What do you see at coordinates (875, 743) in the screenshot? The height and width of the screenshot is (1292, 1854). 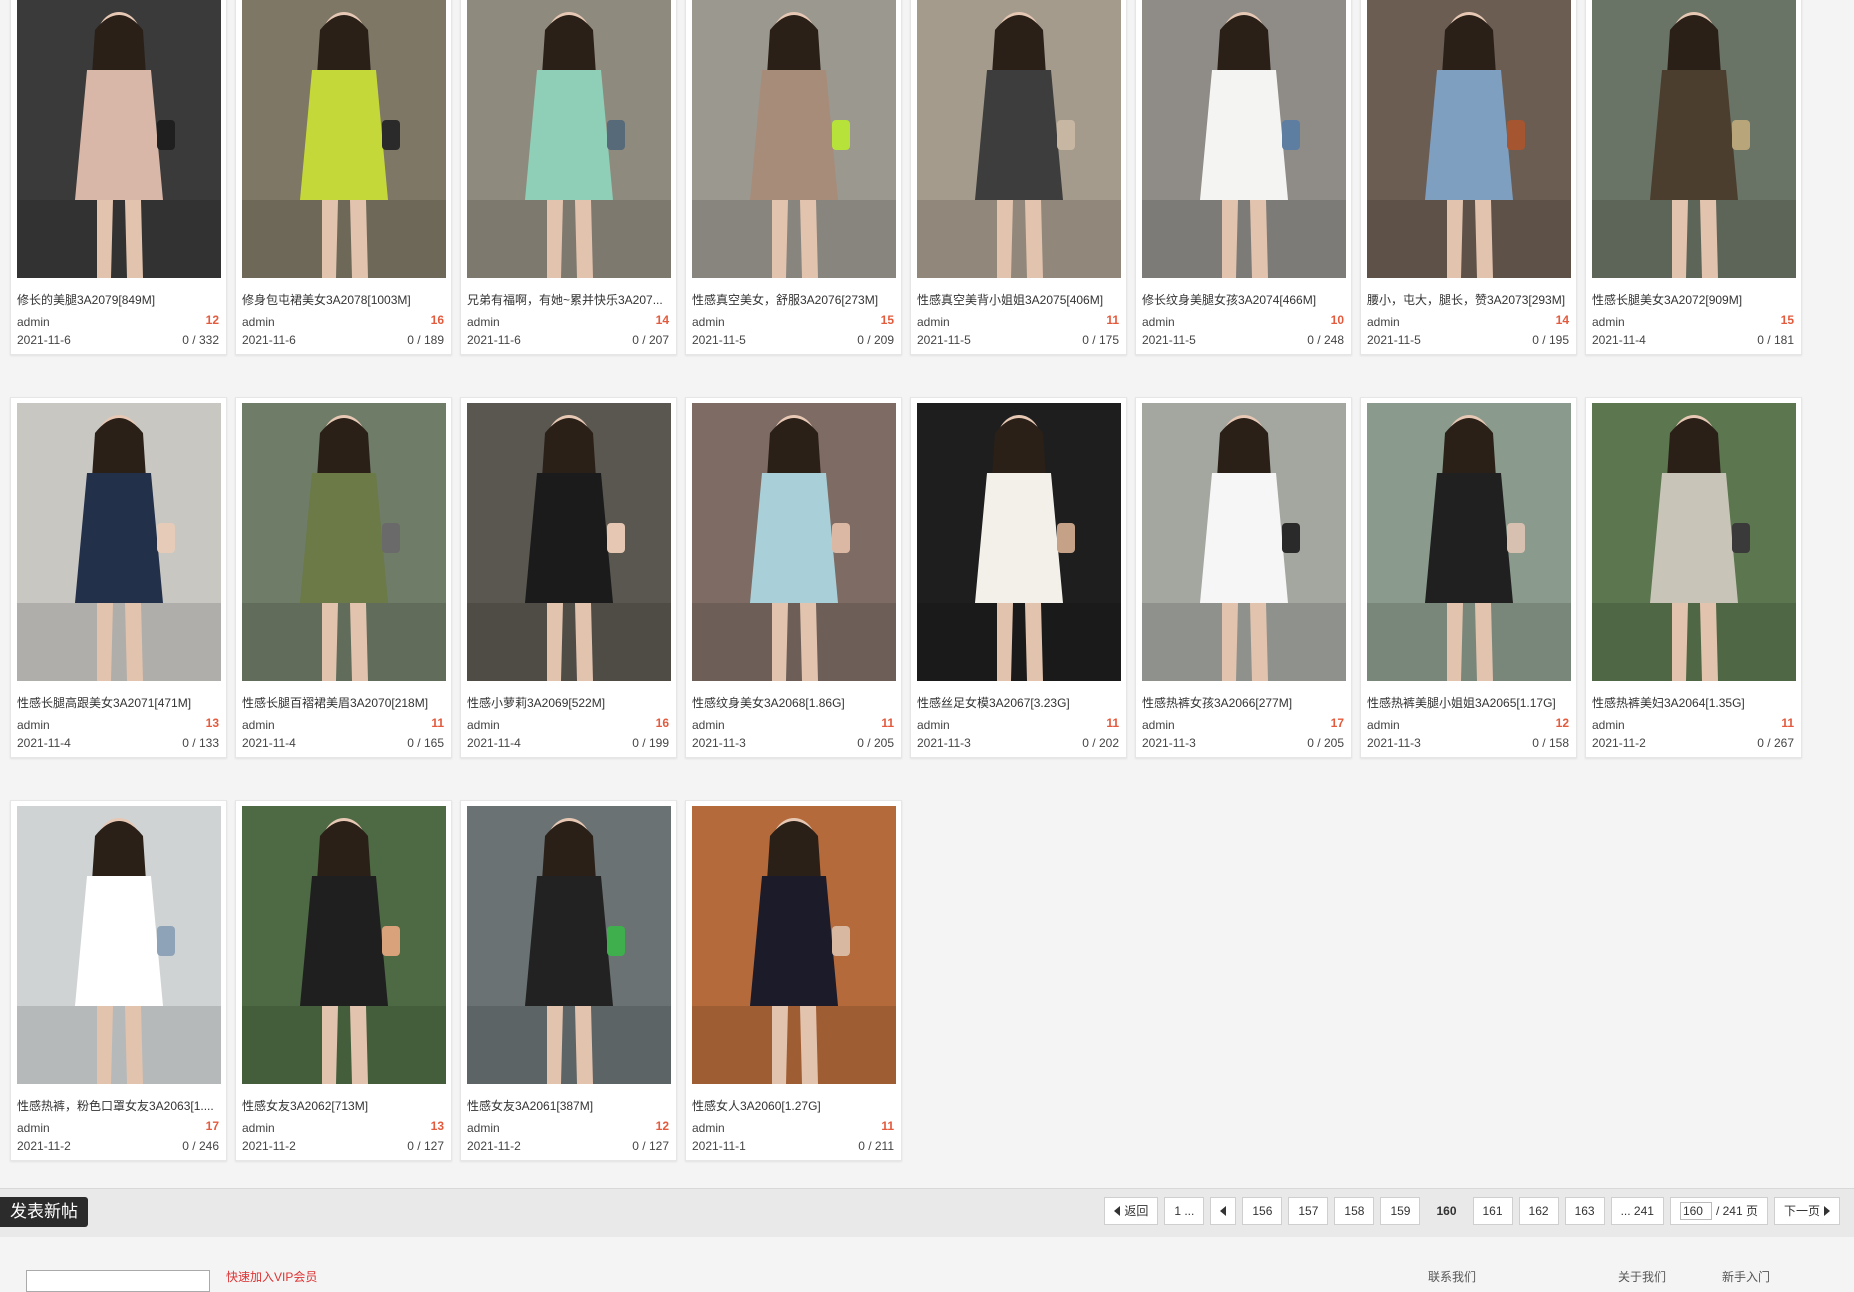 I see `reply-view-stats: 0 / 205` at bounding box center [875, 743].